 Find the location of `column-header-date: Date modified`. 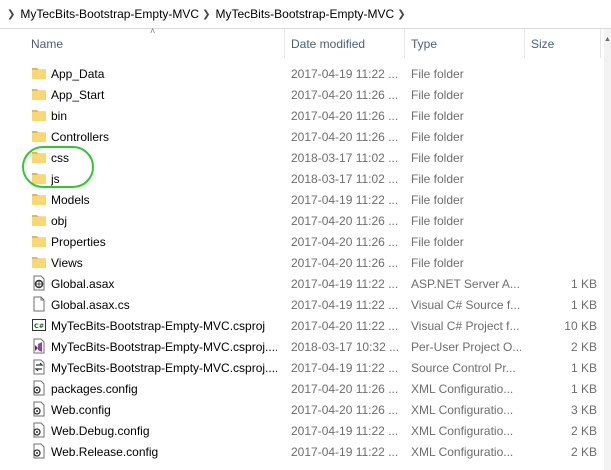

column-header-date: Date modified is located at coordinates (328, 44).